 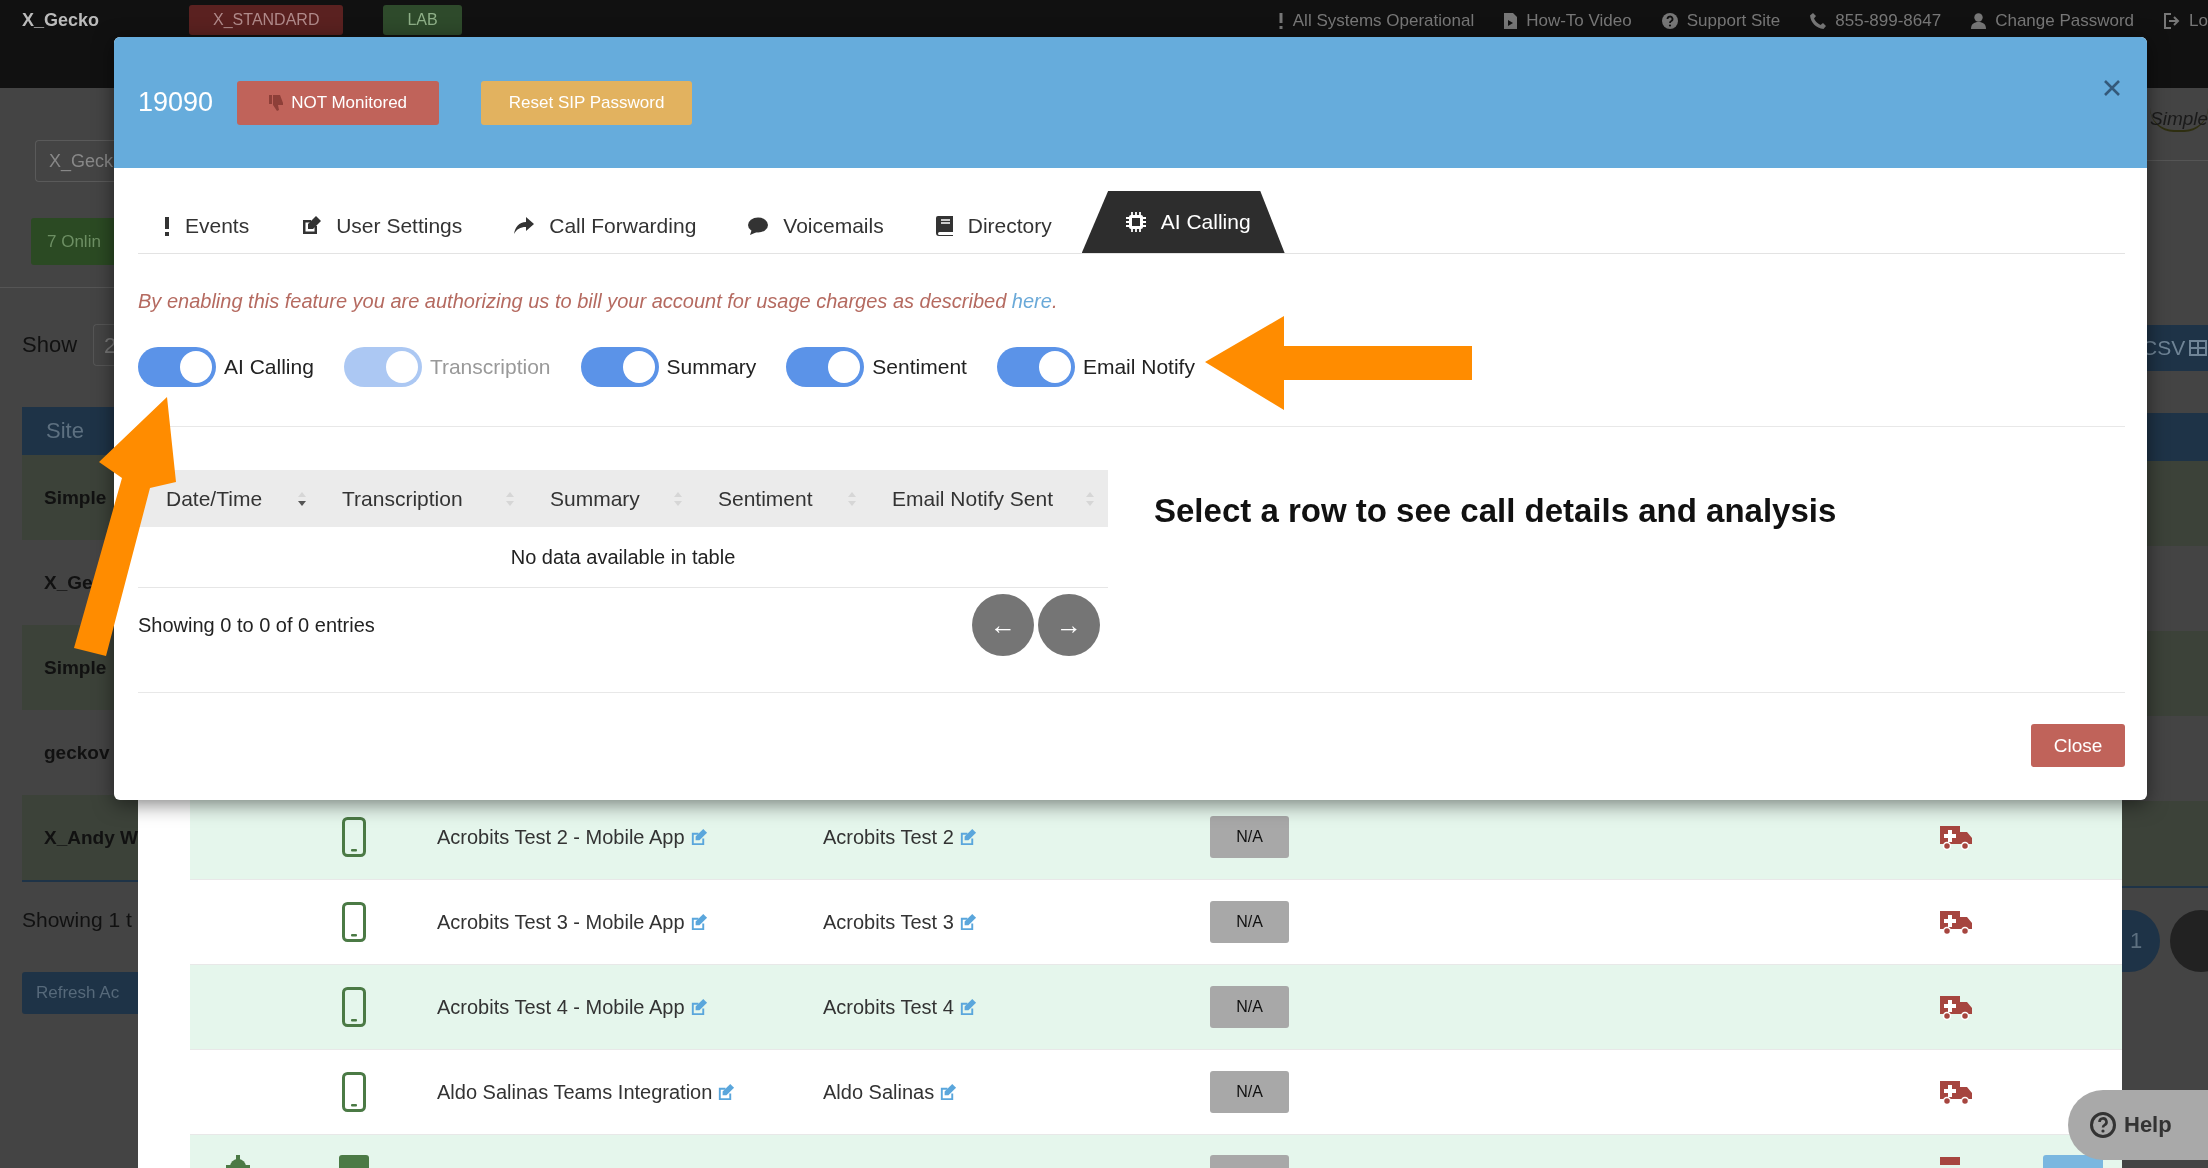 I want to click on top-link: 855-899-8647, so click(x=1888, y=21).